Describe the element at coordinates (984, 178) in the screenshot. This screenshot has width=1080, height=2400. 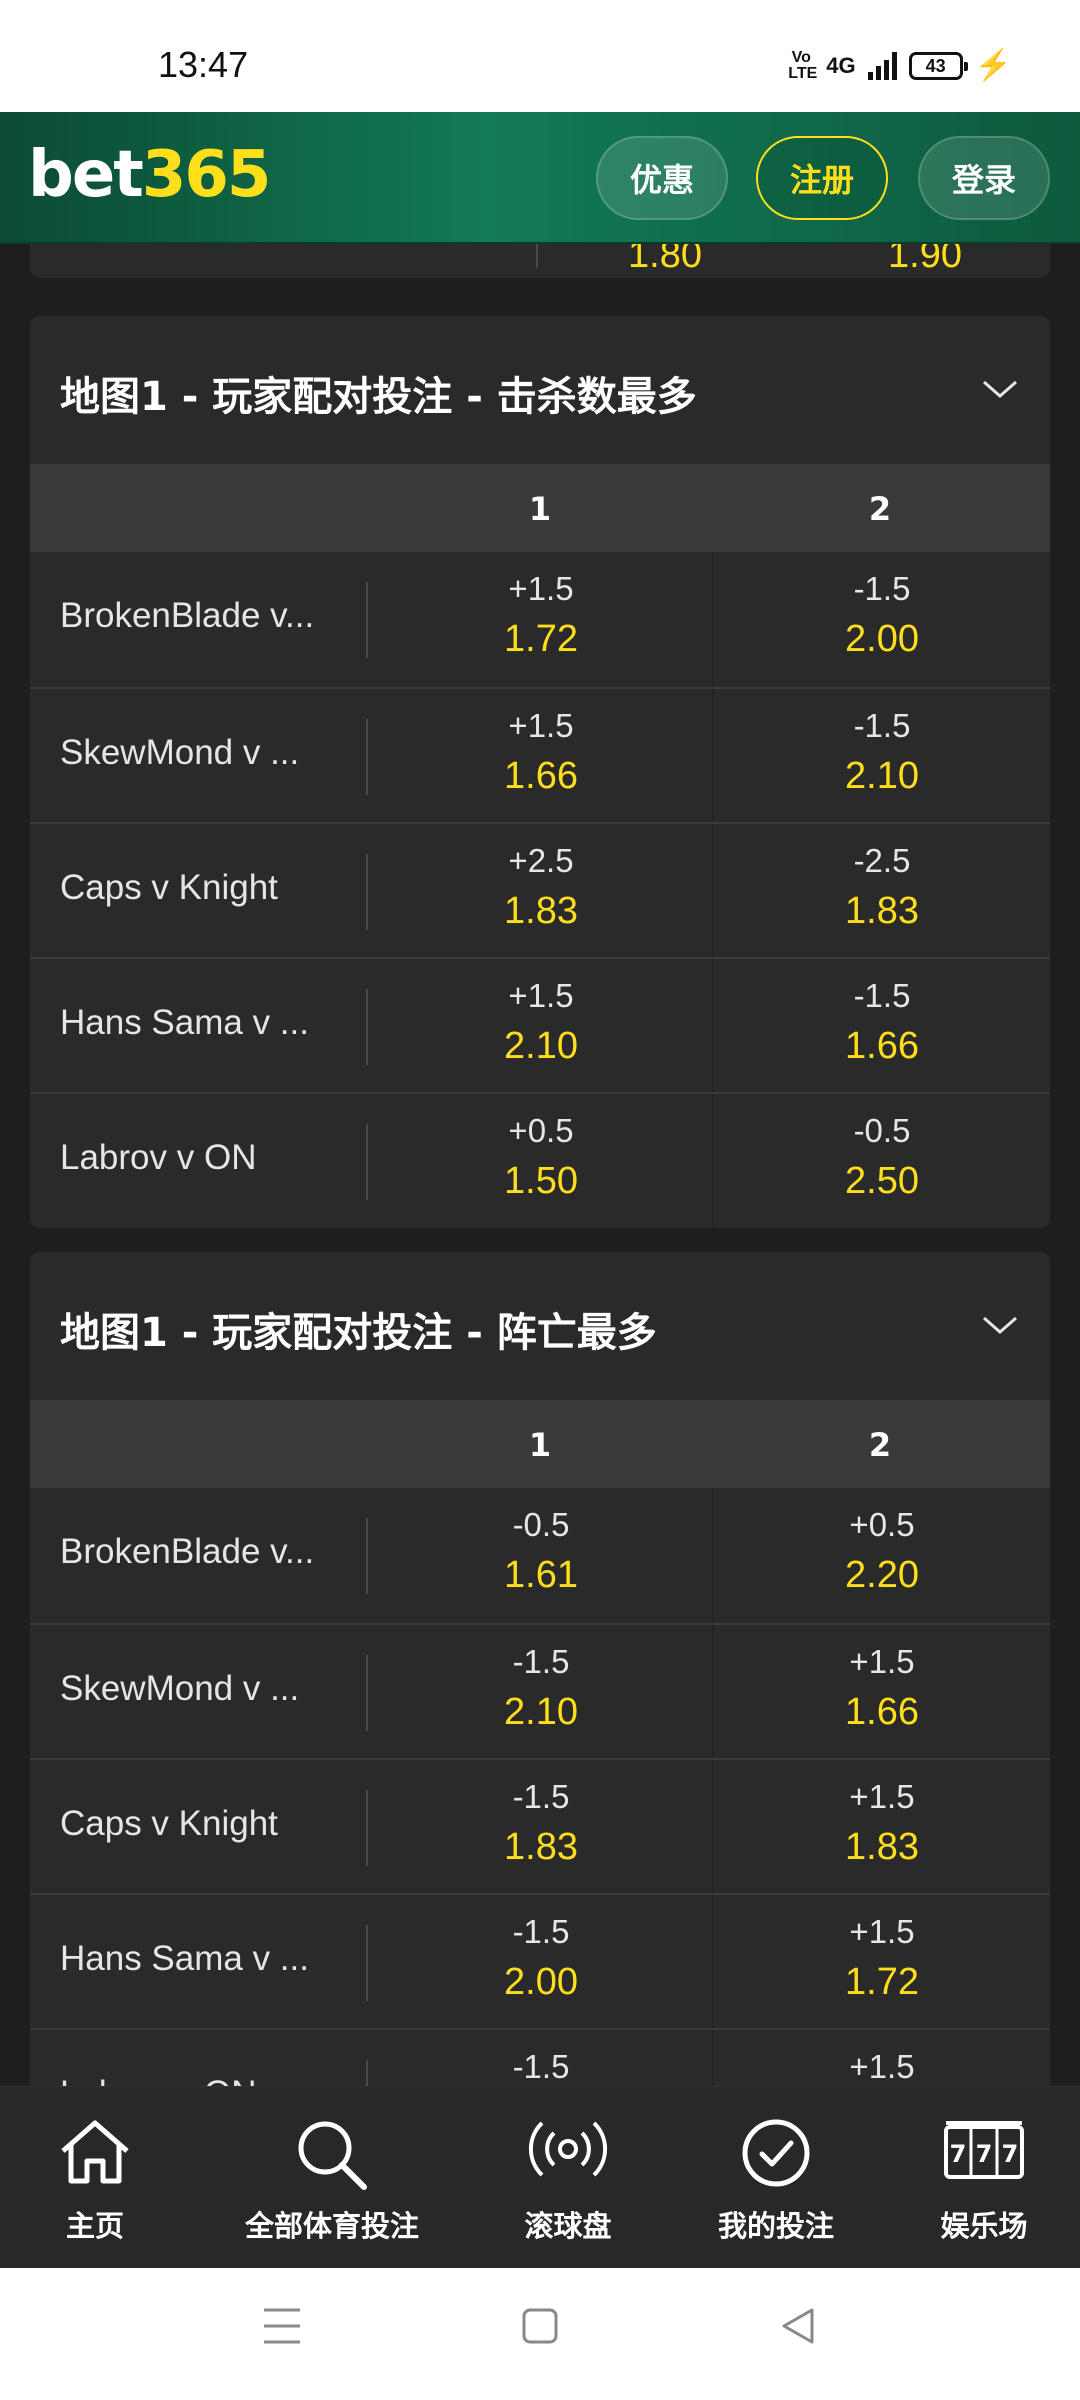
I see `login-button: 登录` at that location.